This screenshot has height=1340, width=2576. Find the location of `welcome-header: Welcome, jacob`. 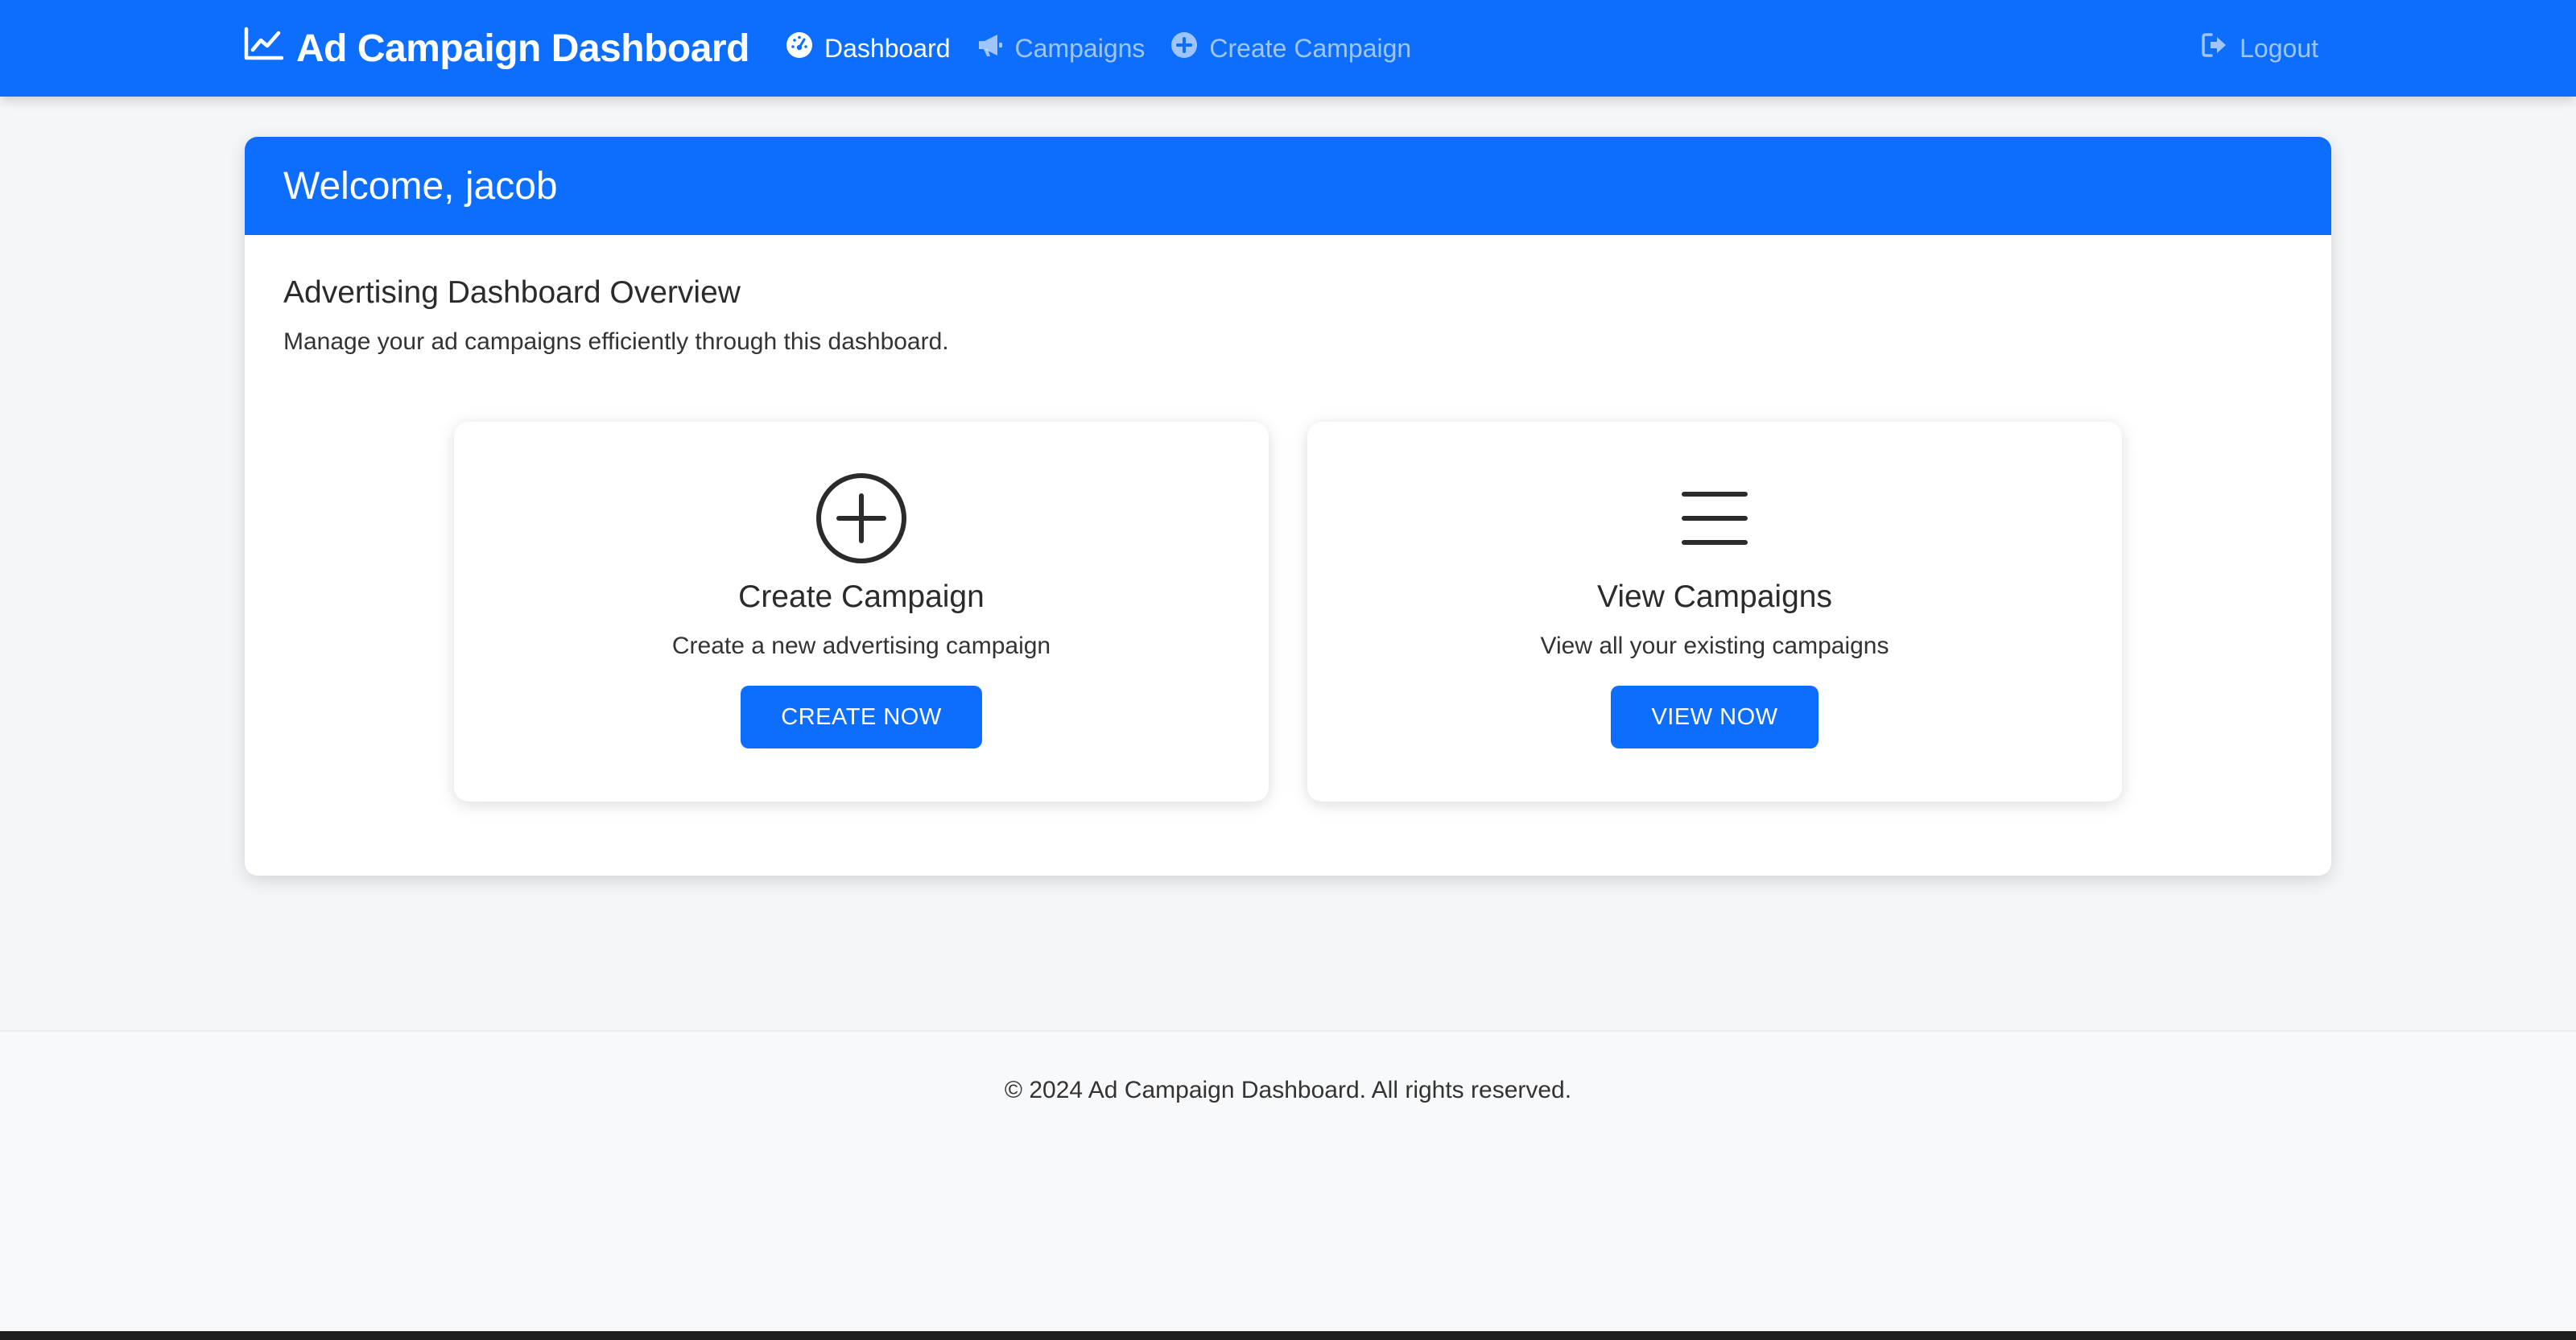

welcome-header: Welcome, jacob is located at coordinates (1288, 186).